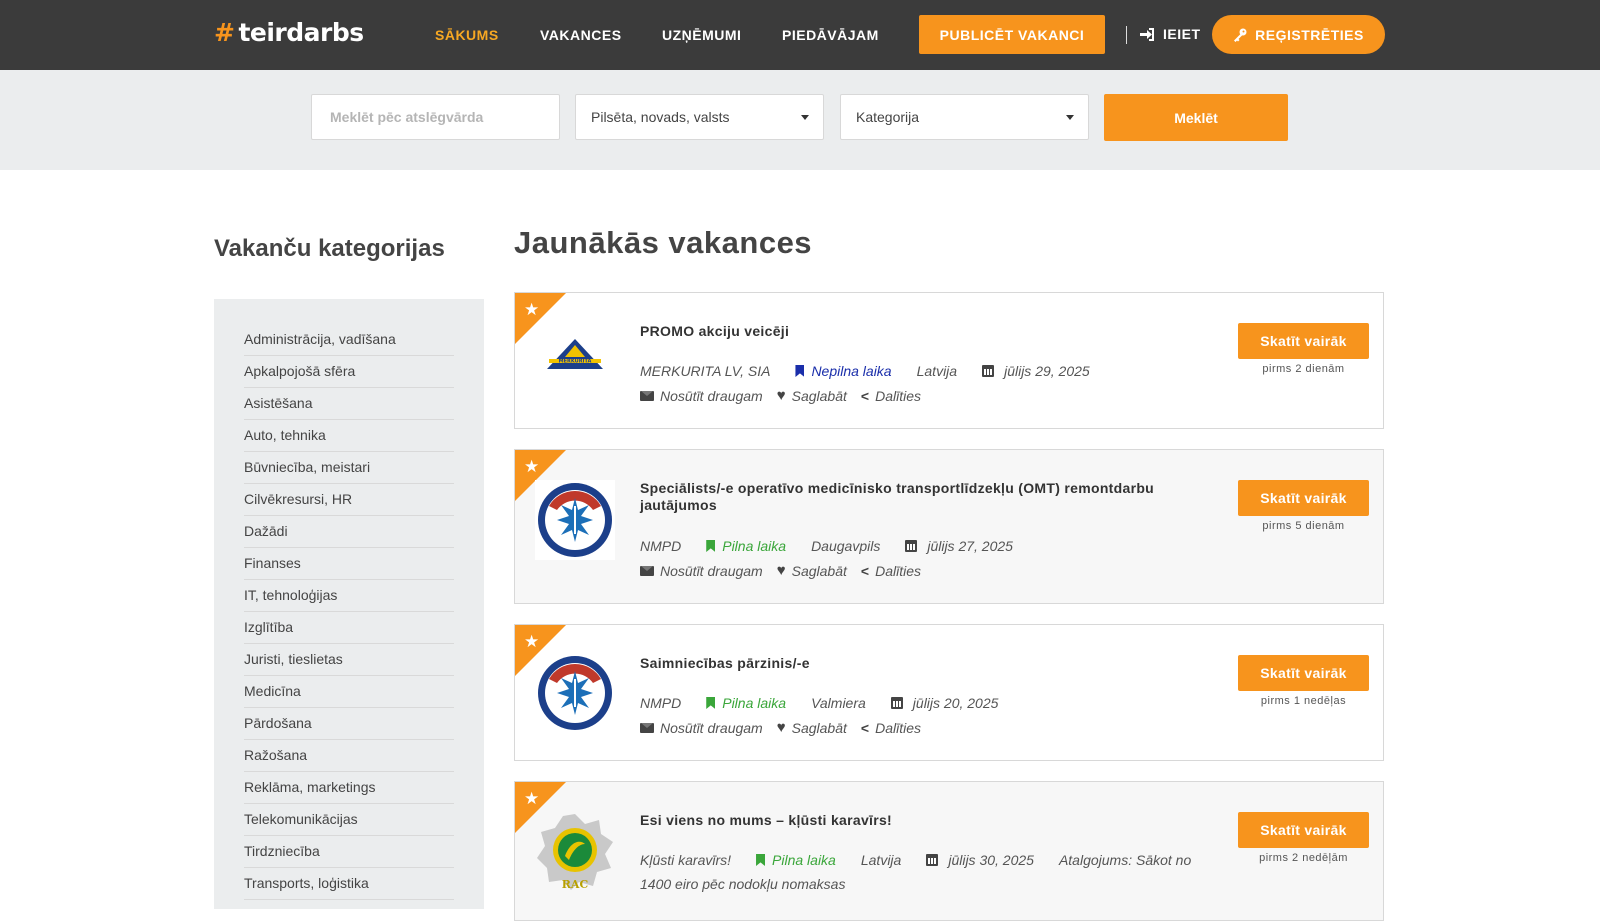 Image resolution: width=1600 pixels, height=921 pixels. I want to click on job-date: jūlijs 27, 2025, so click(959, 546).